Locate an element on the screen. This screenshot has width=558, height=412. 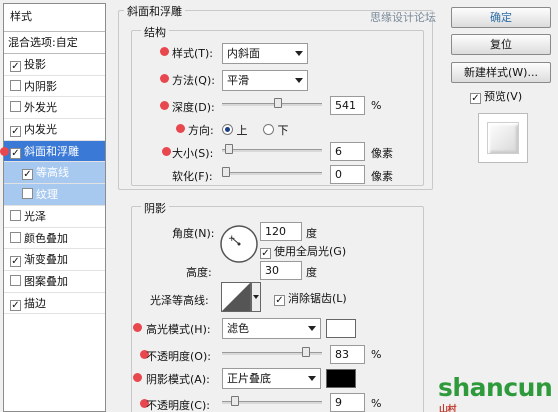
soften-slider-track is located at coordinates (272, 173).